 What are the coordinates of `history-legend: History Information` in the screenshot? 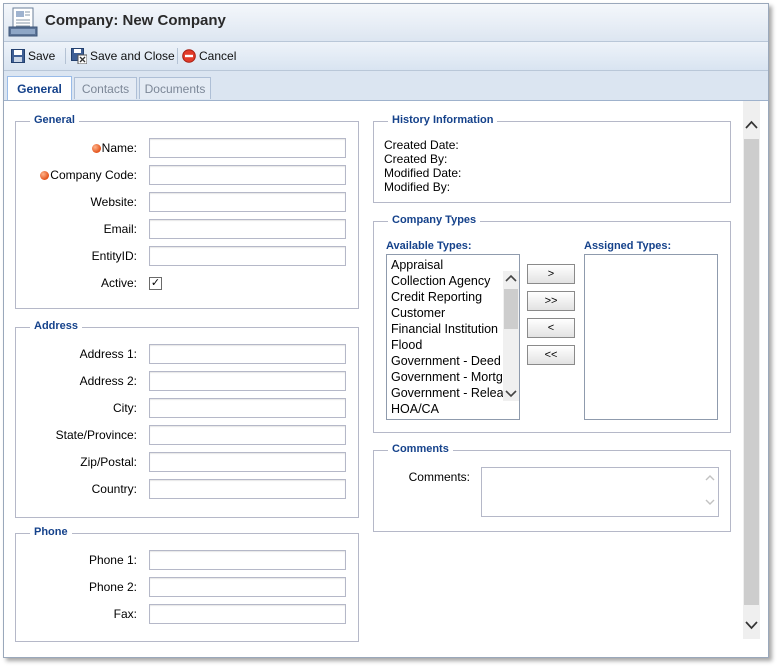 It's located at (443, 120).